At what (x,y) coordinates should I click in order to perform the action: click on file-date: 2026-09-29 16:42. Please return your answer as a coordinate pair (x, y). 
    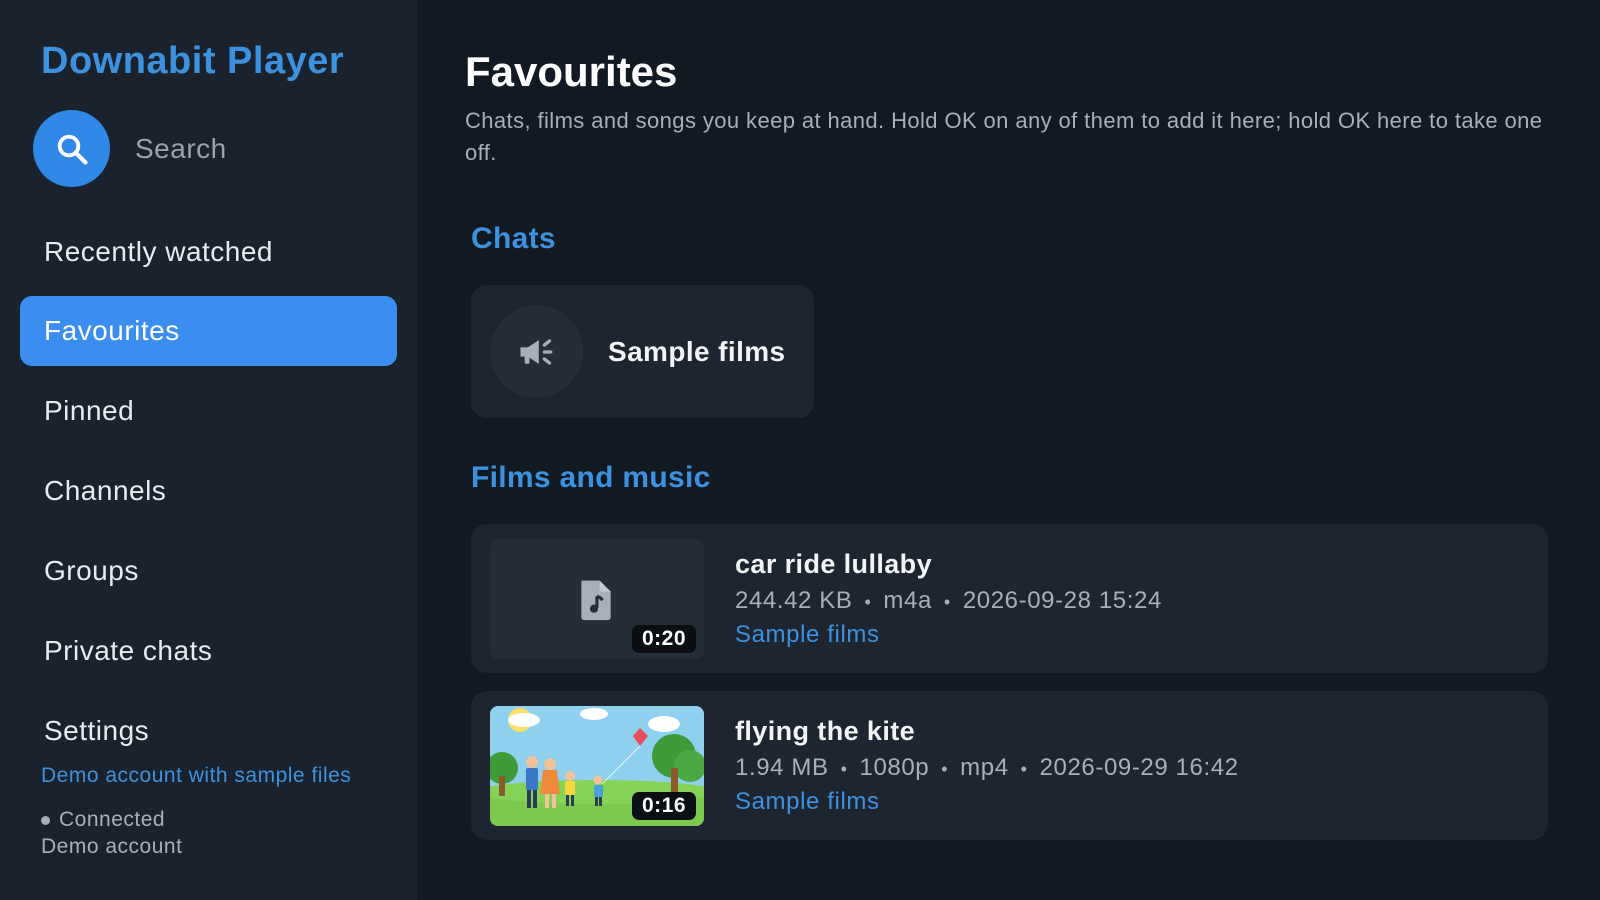
    Looking at the image, I should click on (1139, 767).